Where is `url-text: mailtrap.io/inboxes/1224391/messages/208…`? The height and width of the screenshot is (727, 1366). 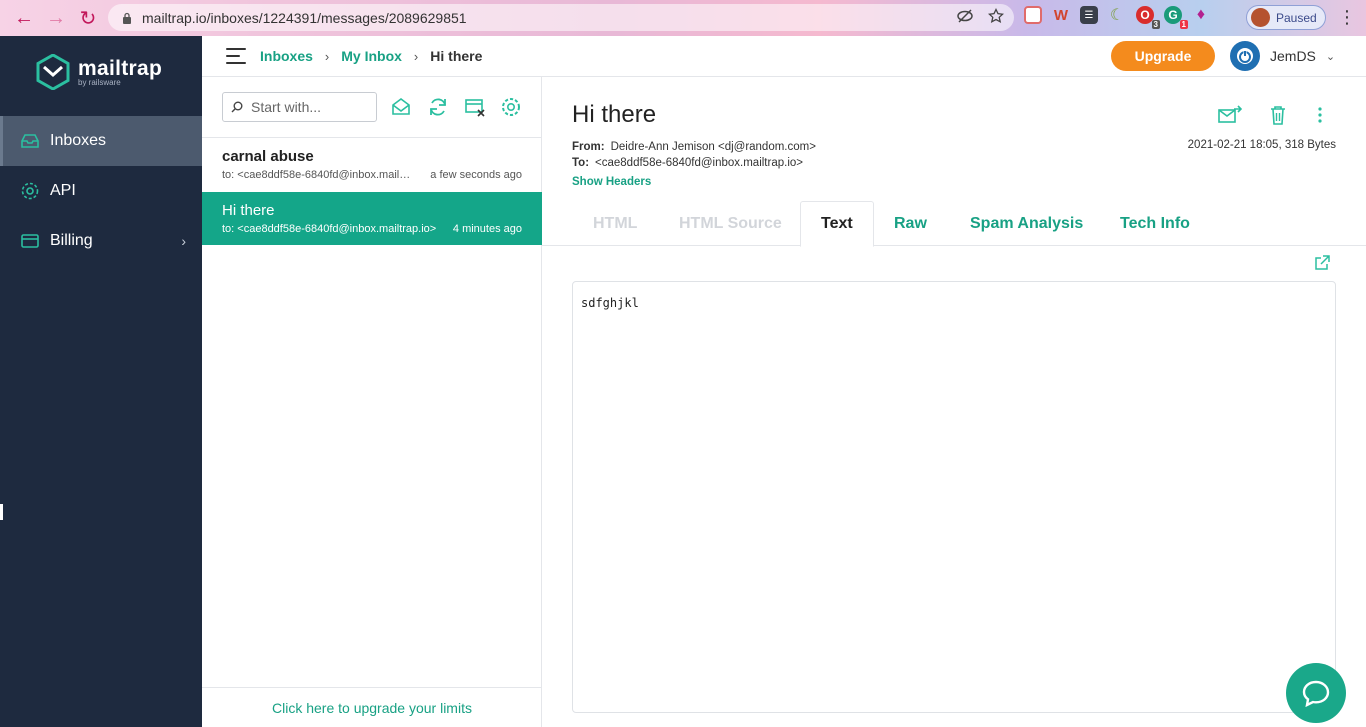 url-text: mailtrap.io/inboxes/1224391/messages/208… is located at coordinates (304, 17).